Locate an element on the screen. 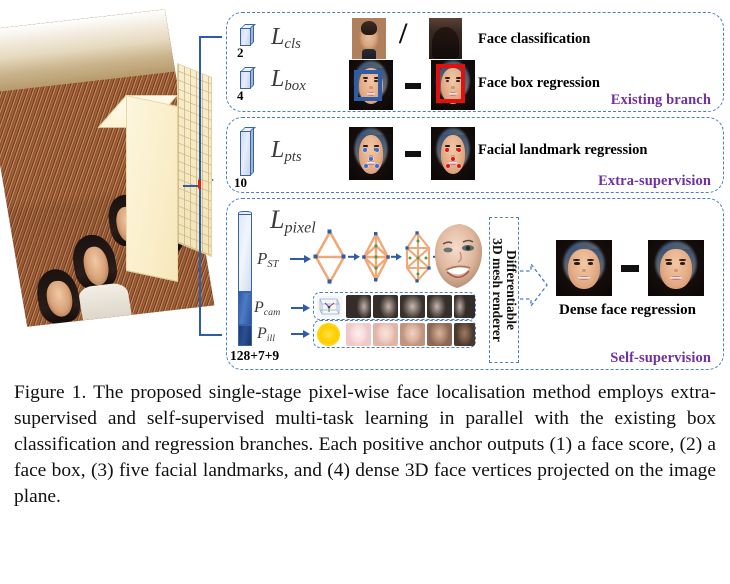 The width and height of the screenshot is (730, 584). thumb-textured-3d-face is located at coordinates (458, 256).